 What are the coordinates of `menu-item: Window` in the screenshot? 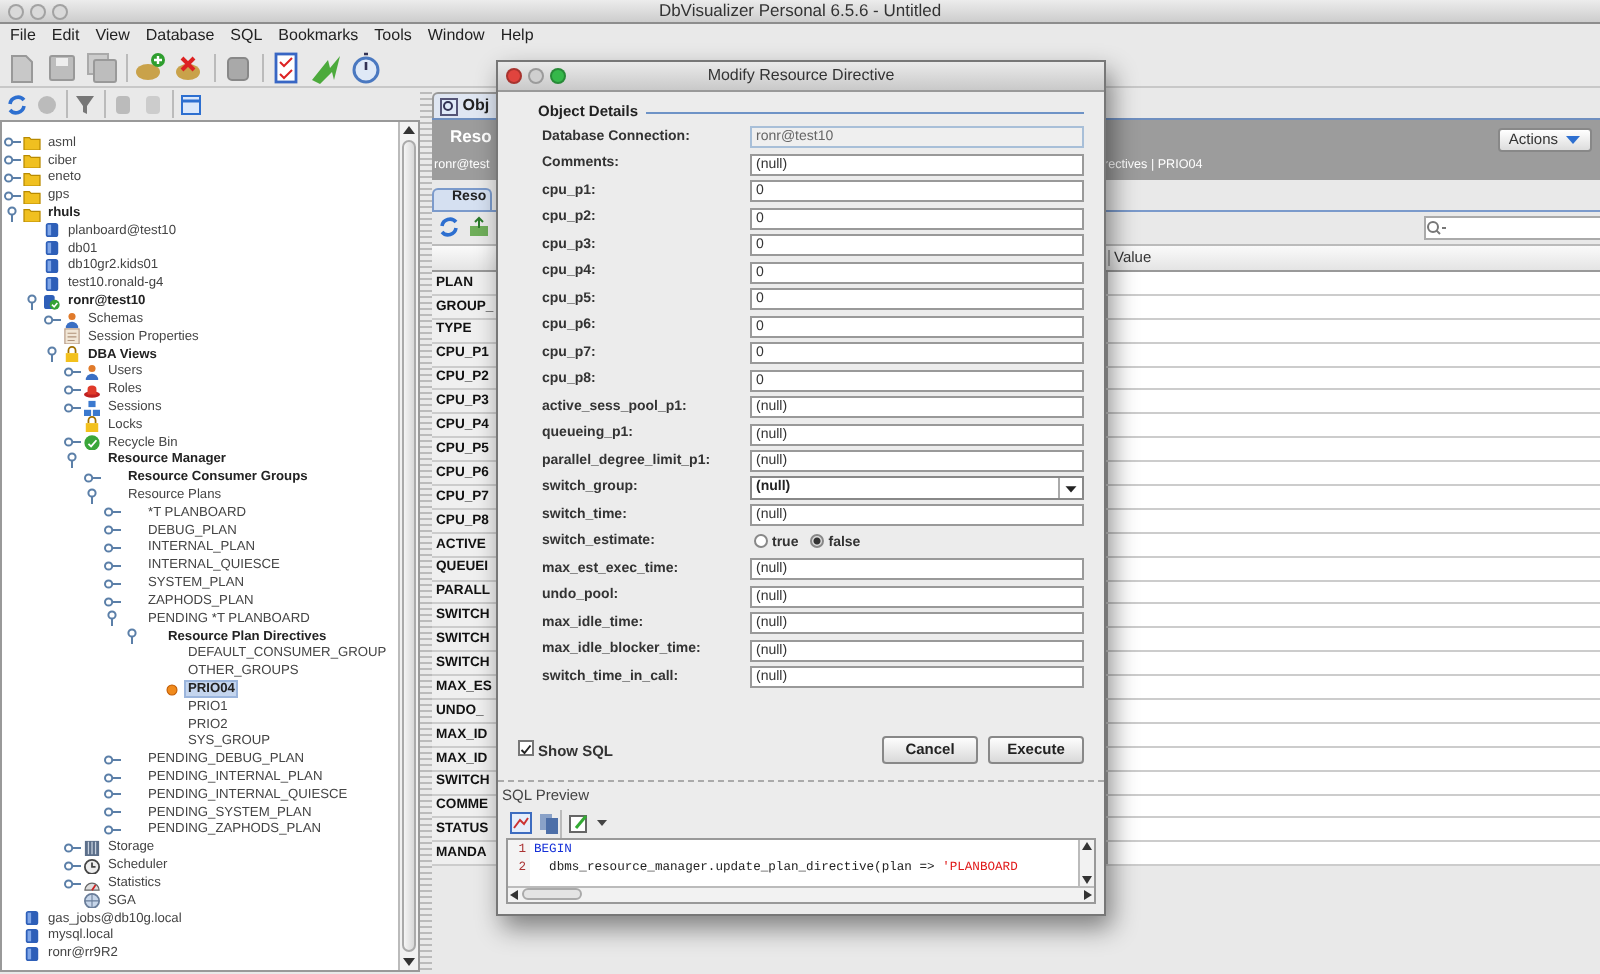 It's located at (456, 36).